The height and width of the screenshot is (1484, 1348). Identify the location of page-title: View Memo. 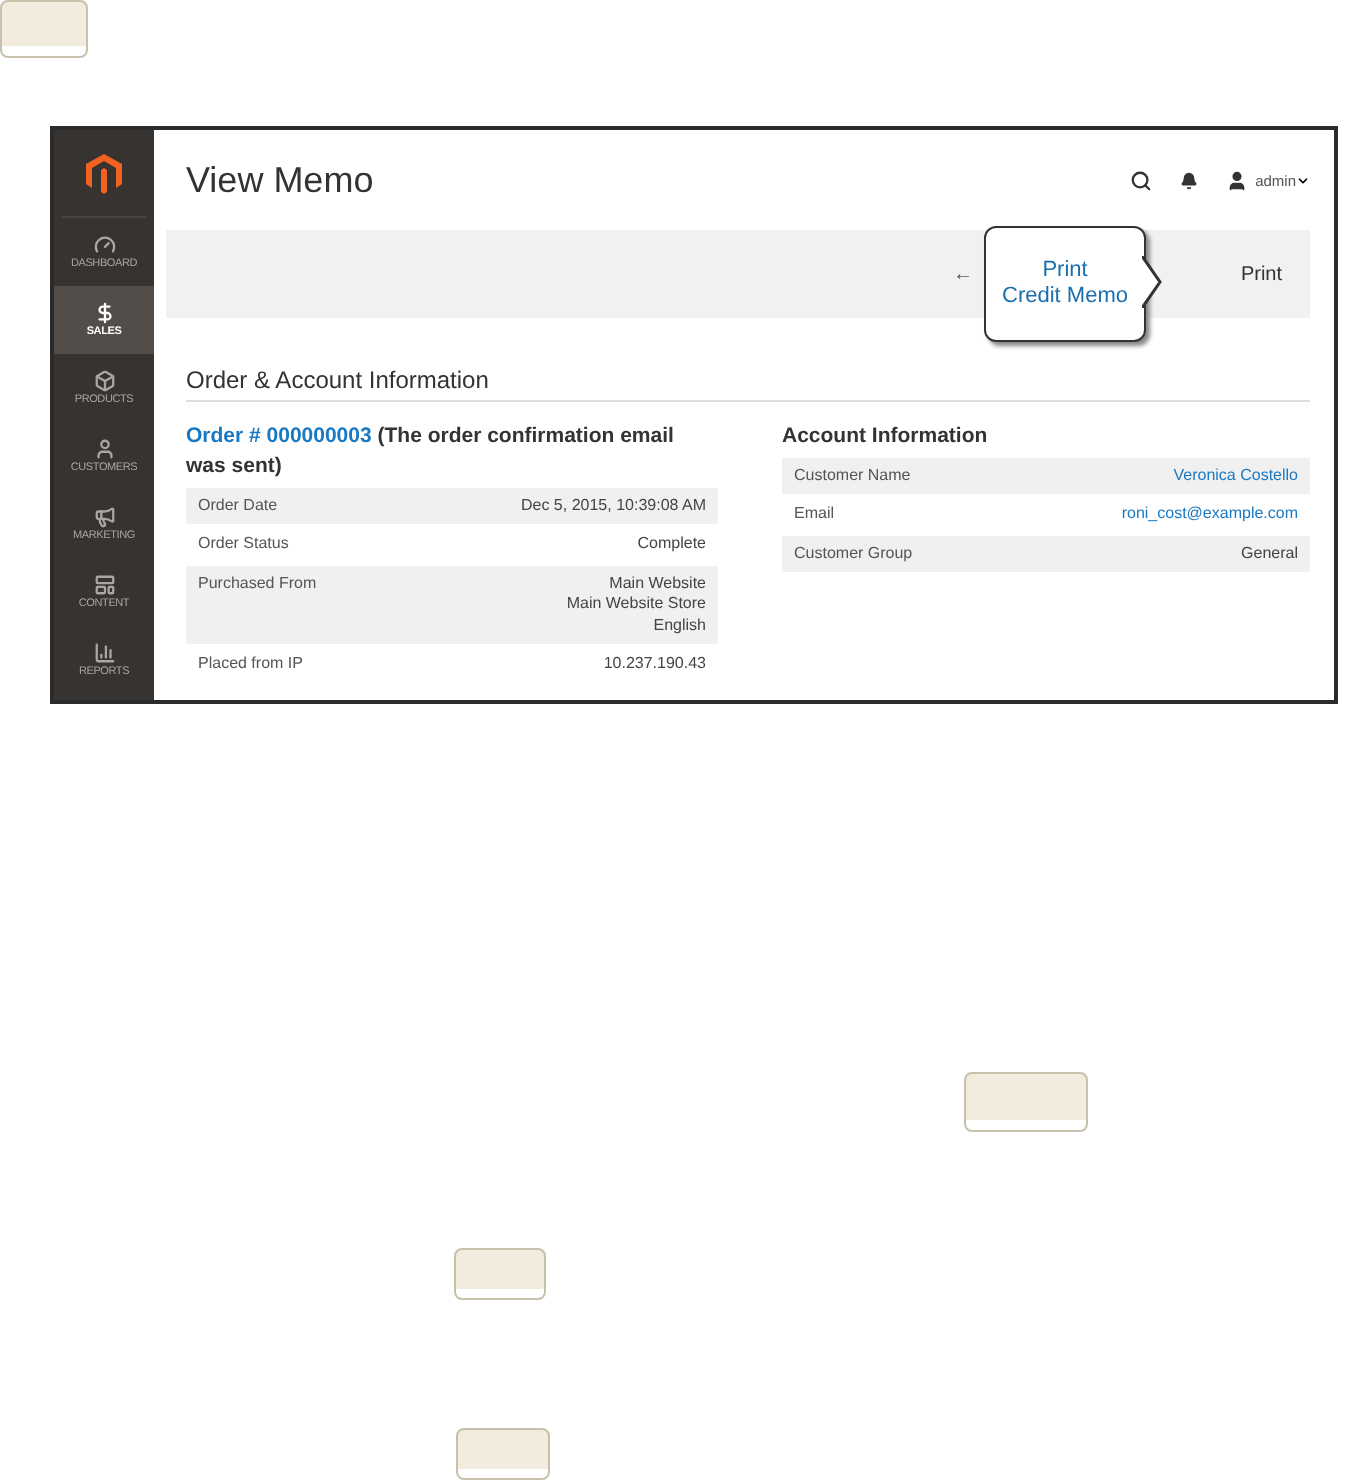
(281, 180).